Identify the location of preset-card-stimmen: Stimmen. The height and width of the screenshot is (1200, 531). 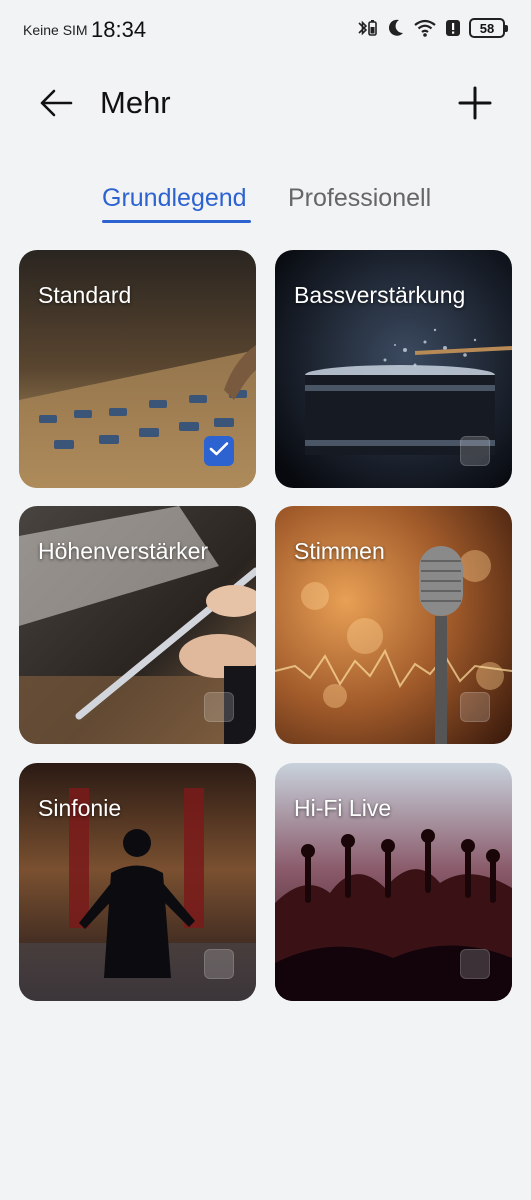
(393, 625).